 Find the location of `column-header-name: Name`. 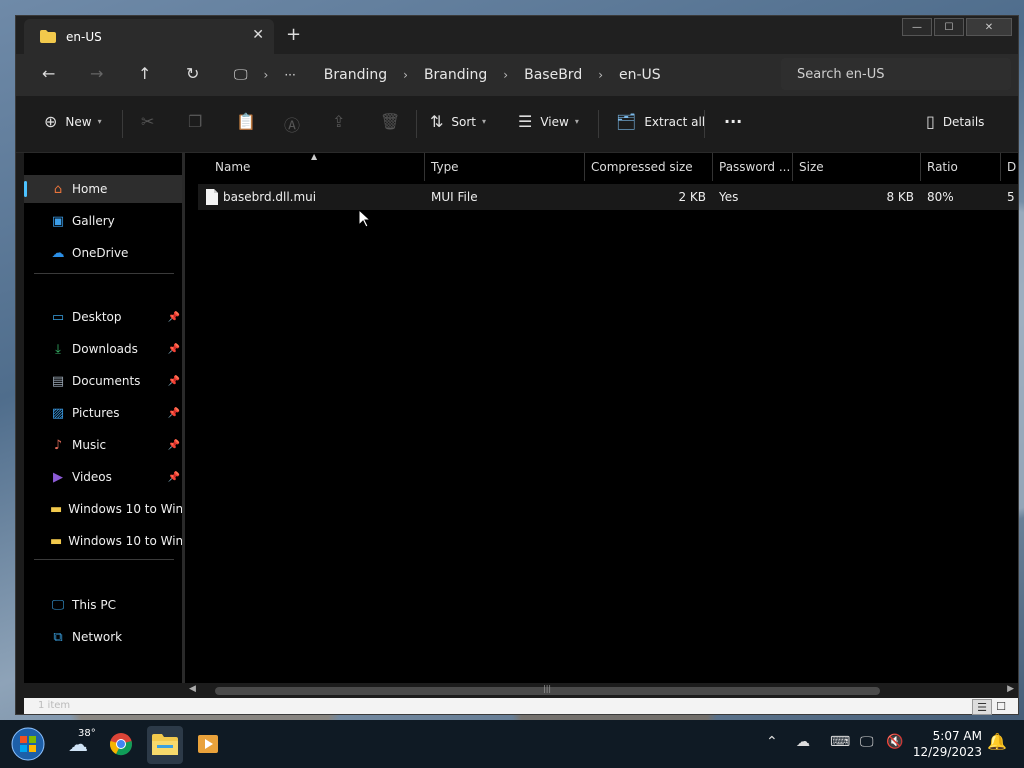

column-header-name: Name is located at coordinates (317, 167).